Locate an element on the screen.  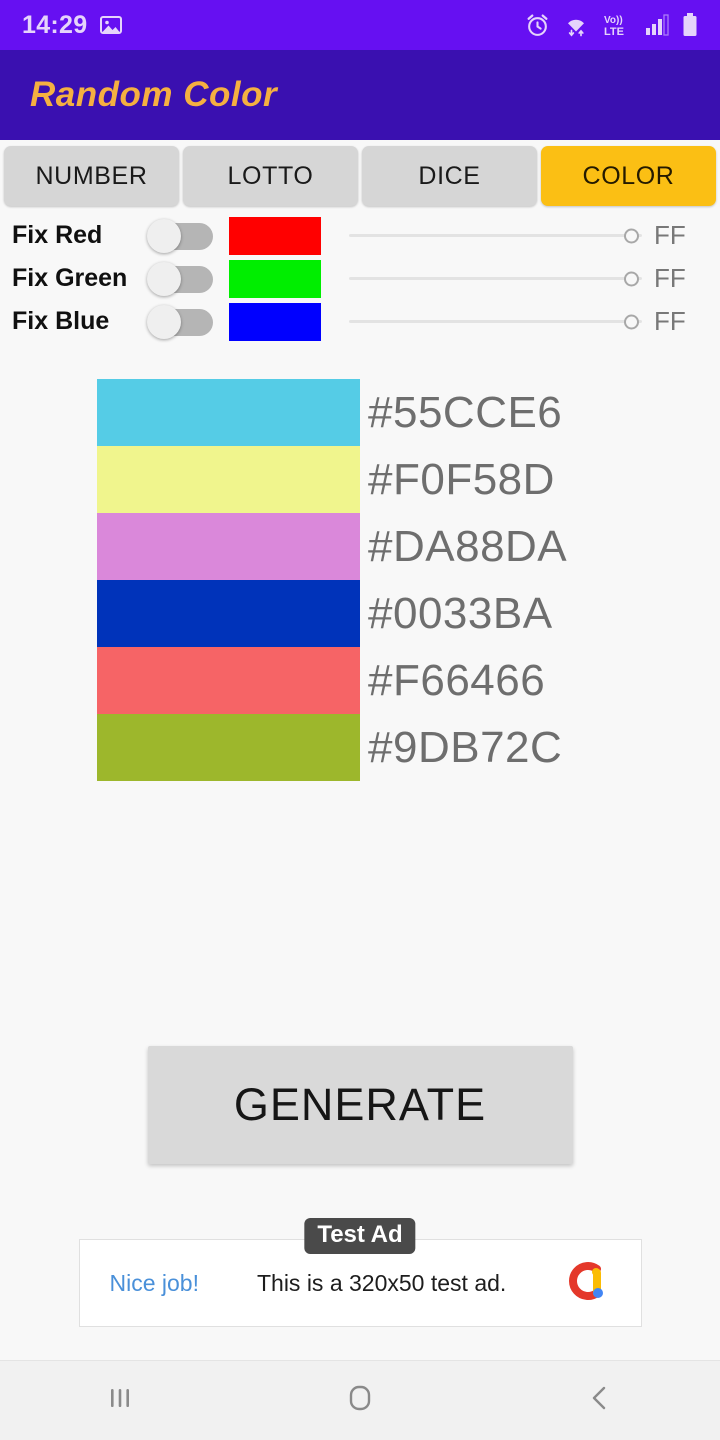
blue-slider-value: FF is located at coordinates (670, 321).